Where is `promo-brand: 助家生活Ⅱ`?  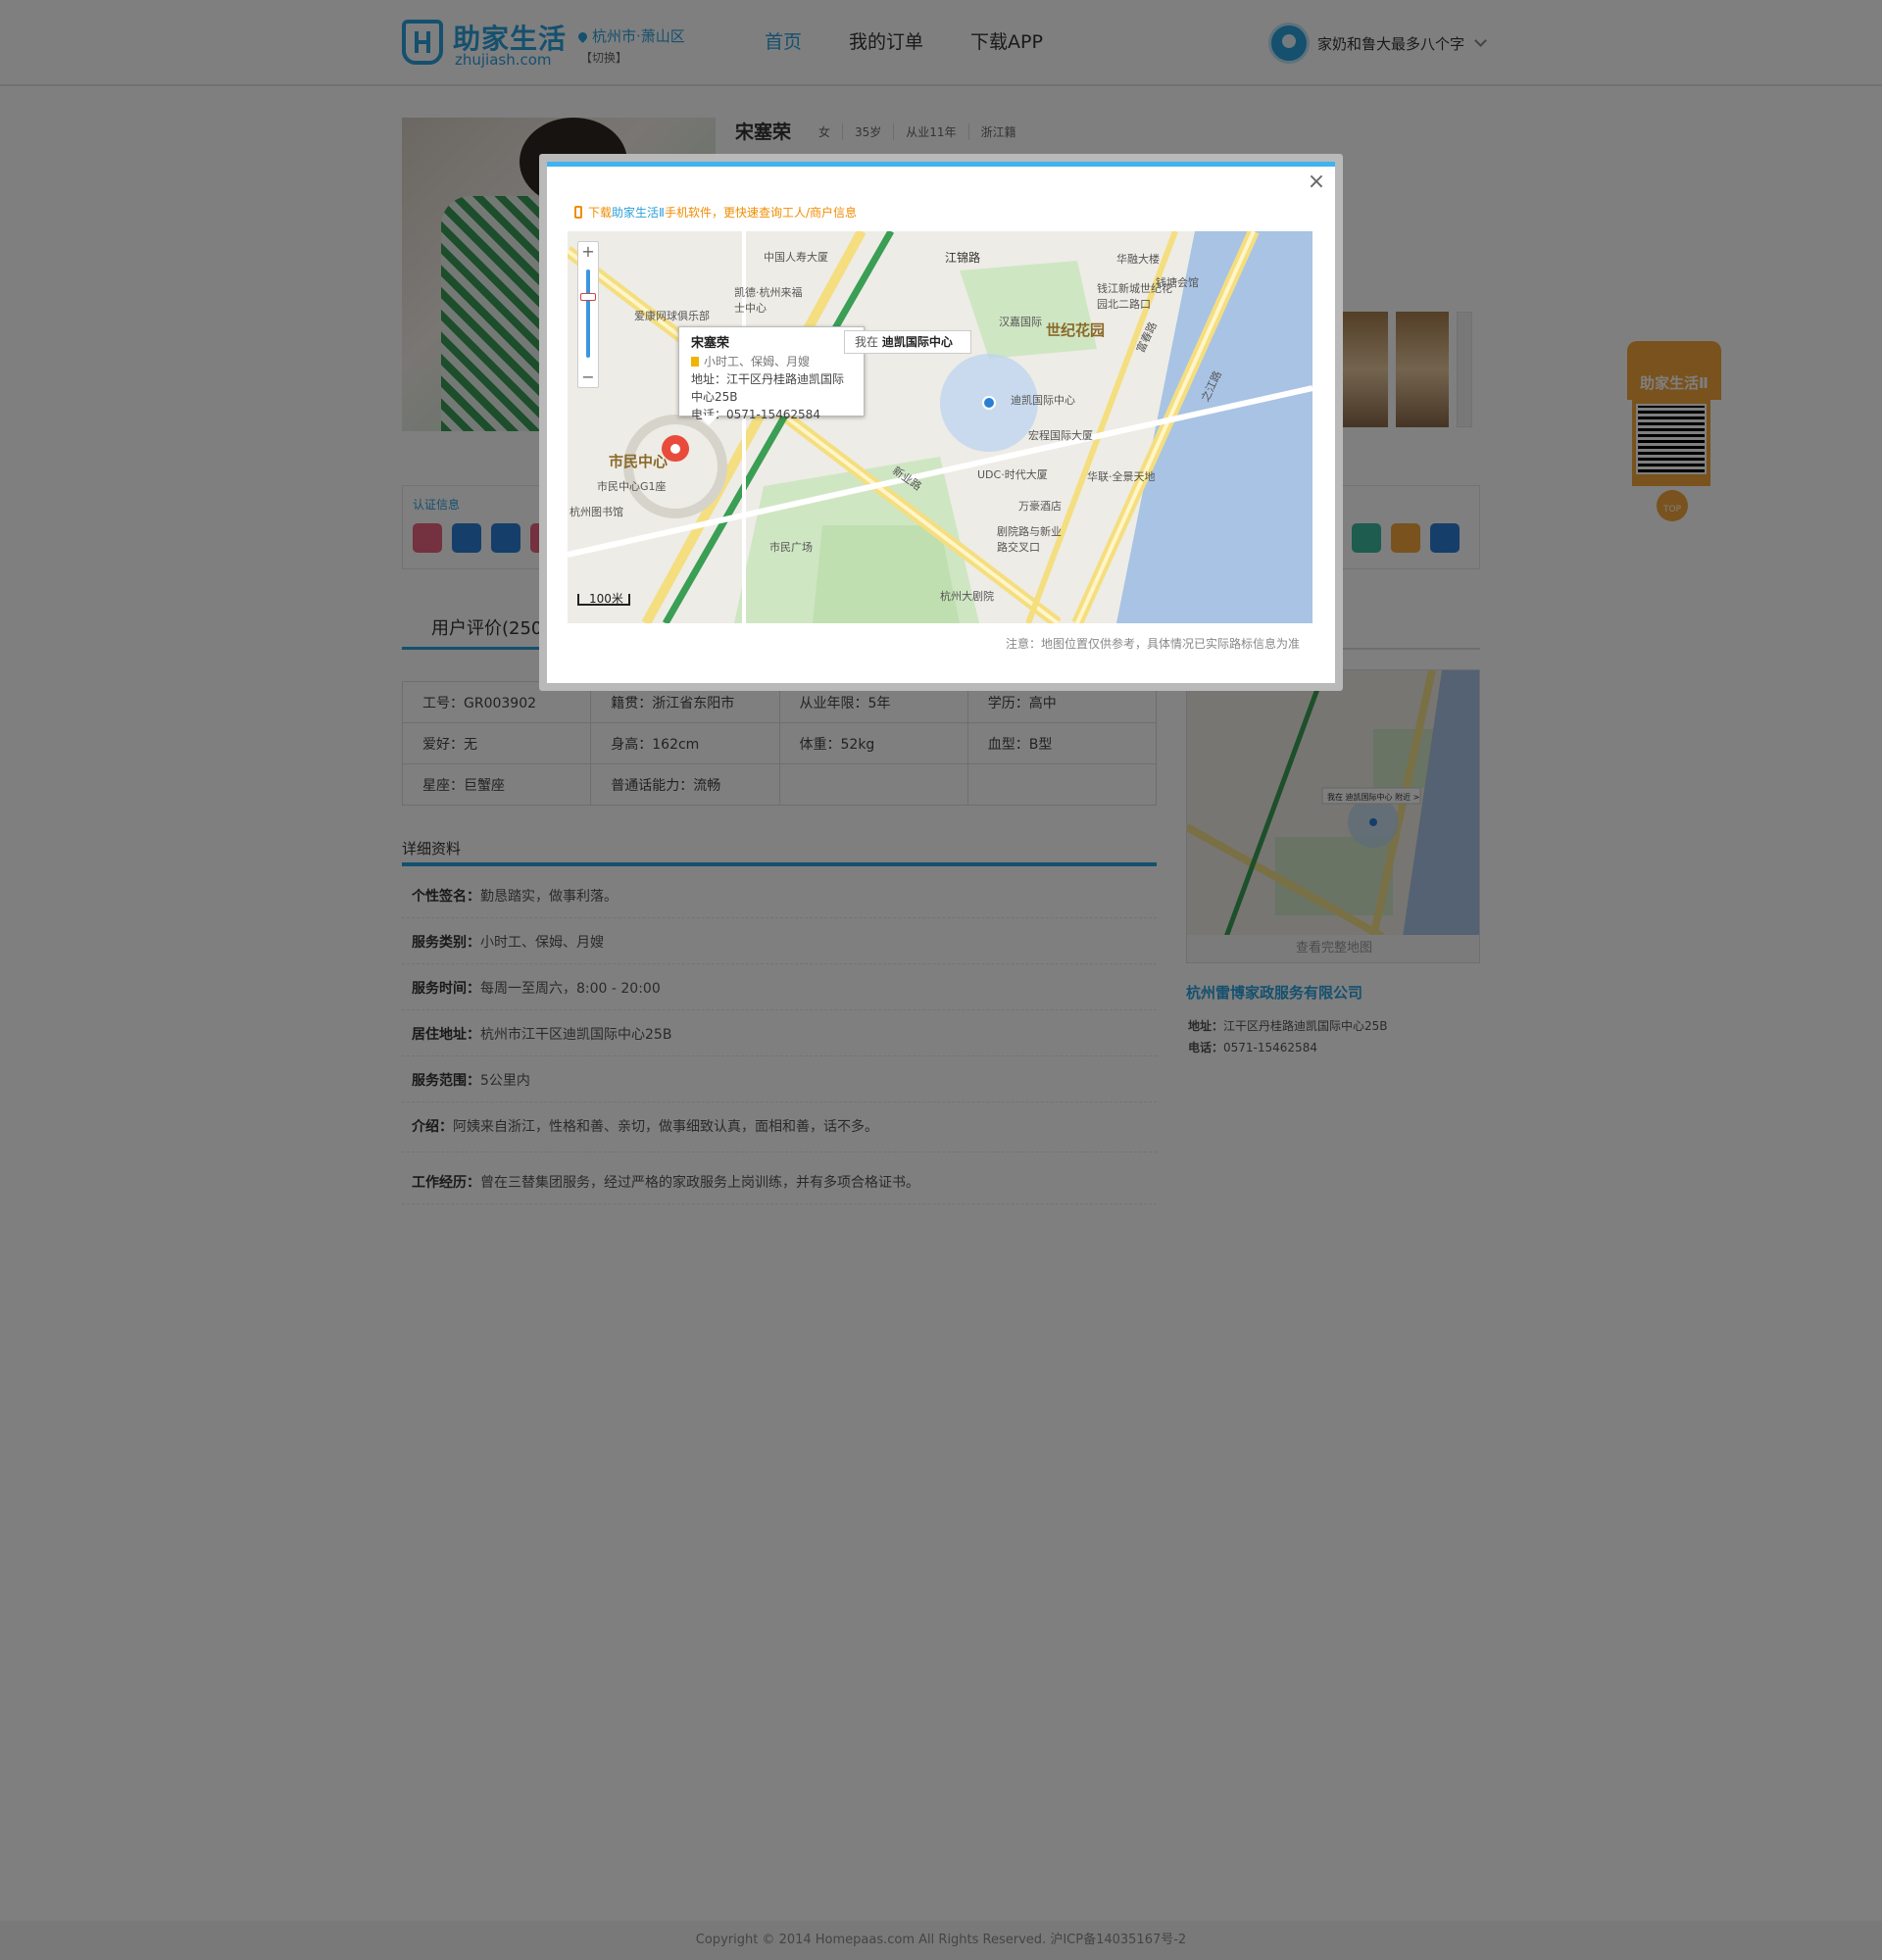
promo-brand: 助家生活Ⅱ is located at coordinates (638, 213).